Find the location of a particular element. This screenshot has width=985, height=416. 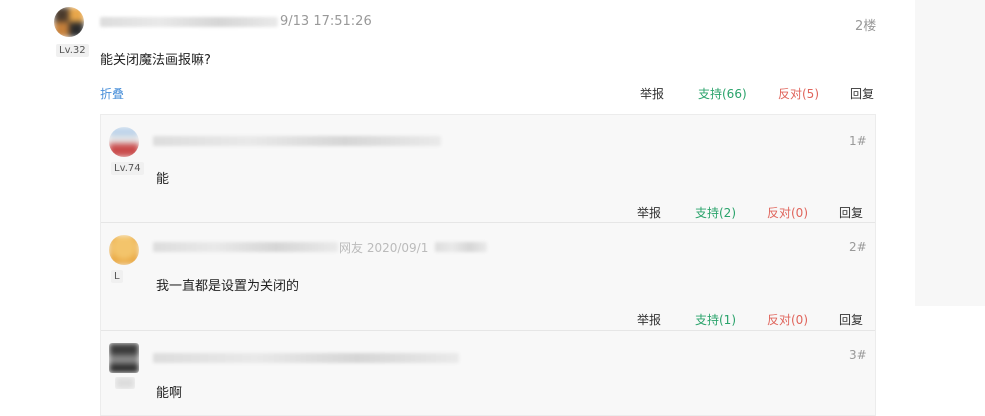

post-timestamp: 9/13 17:51:26 is located at coordinates (326, 21).